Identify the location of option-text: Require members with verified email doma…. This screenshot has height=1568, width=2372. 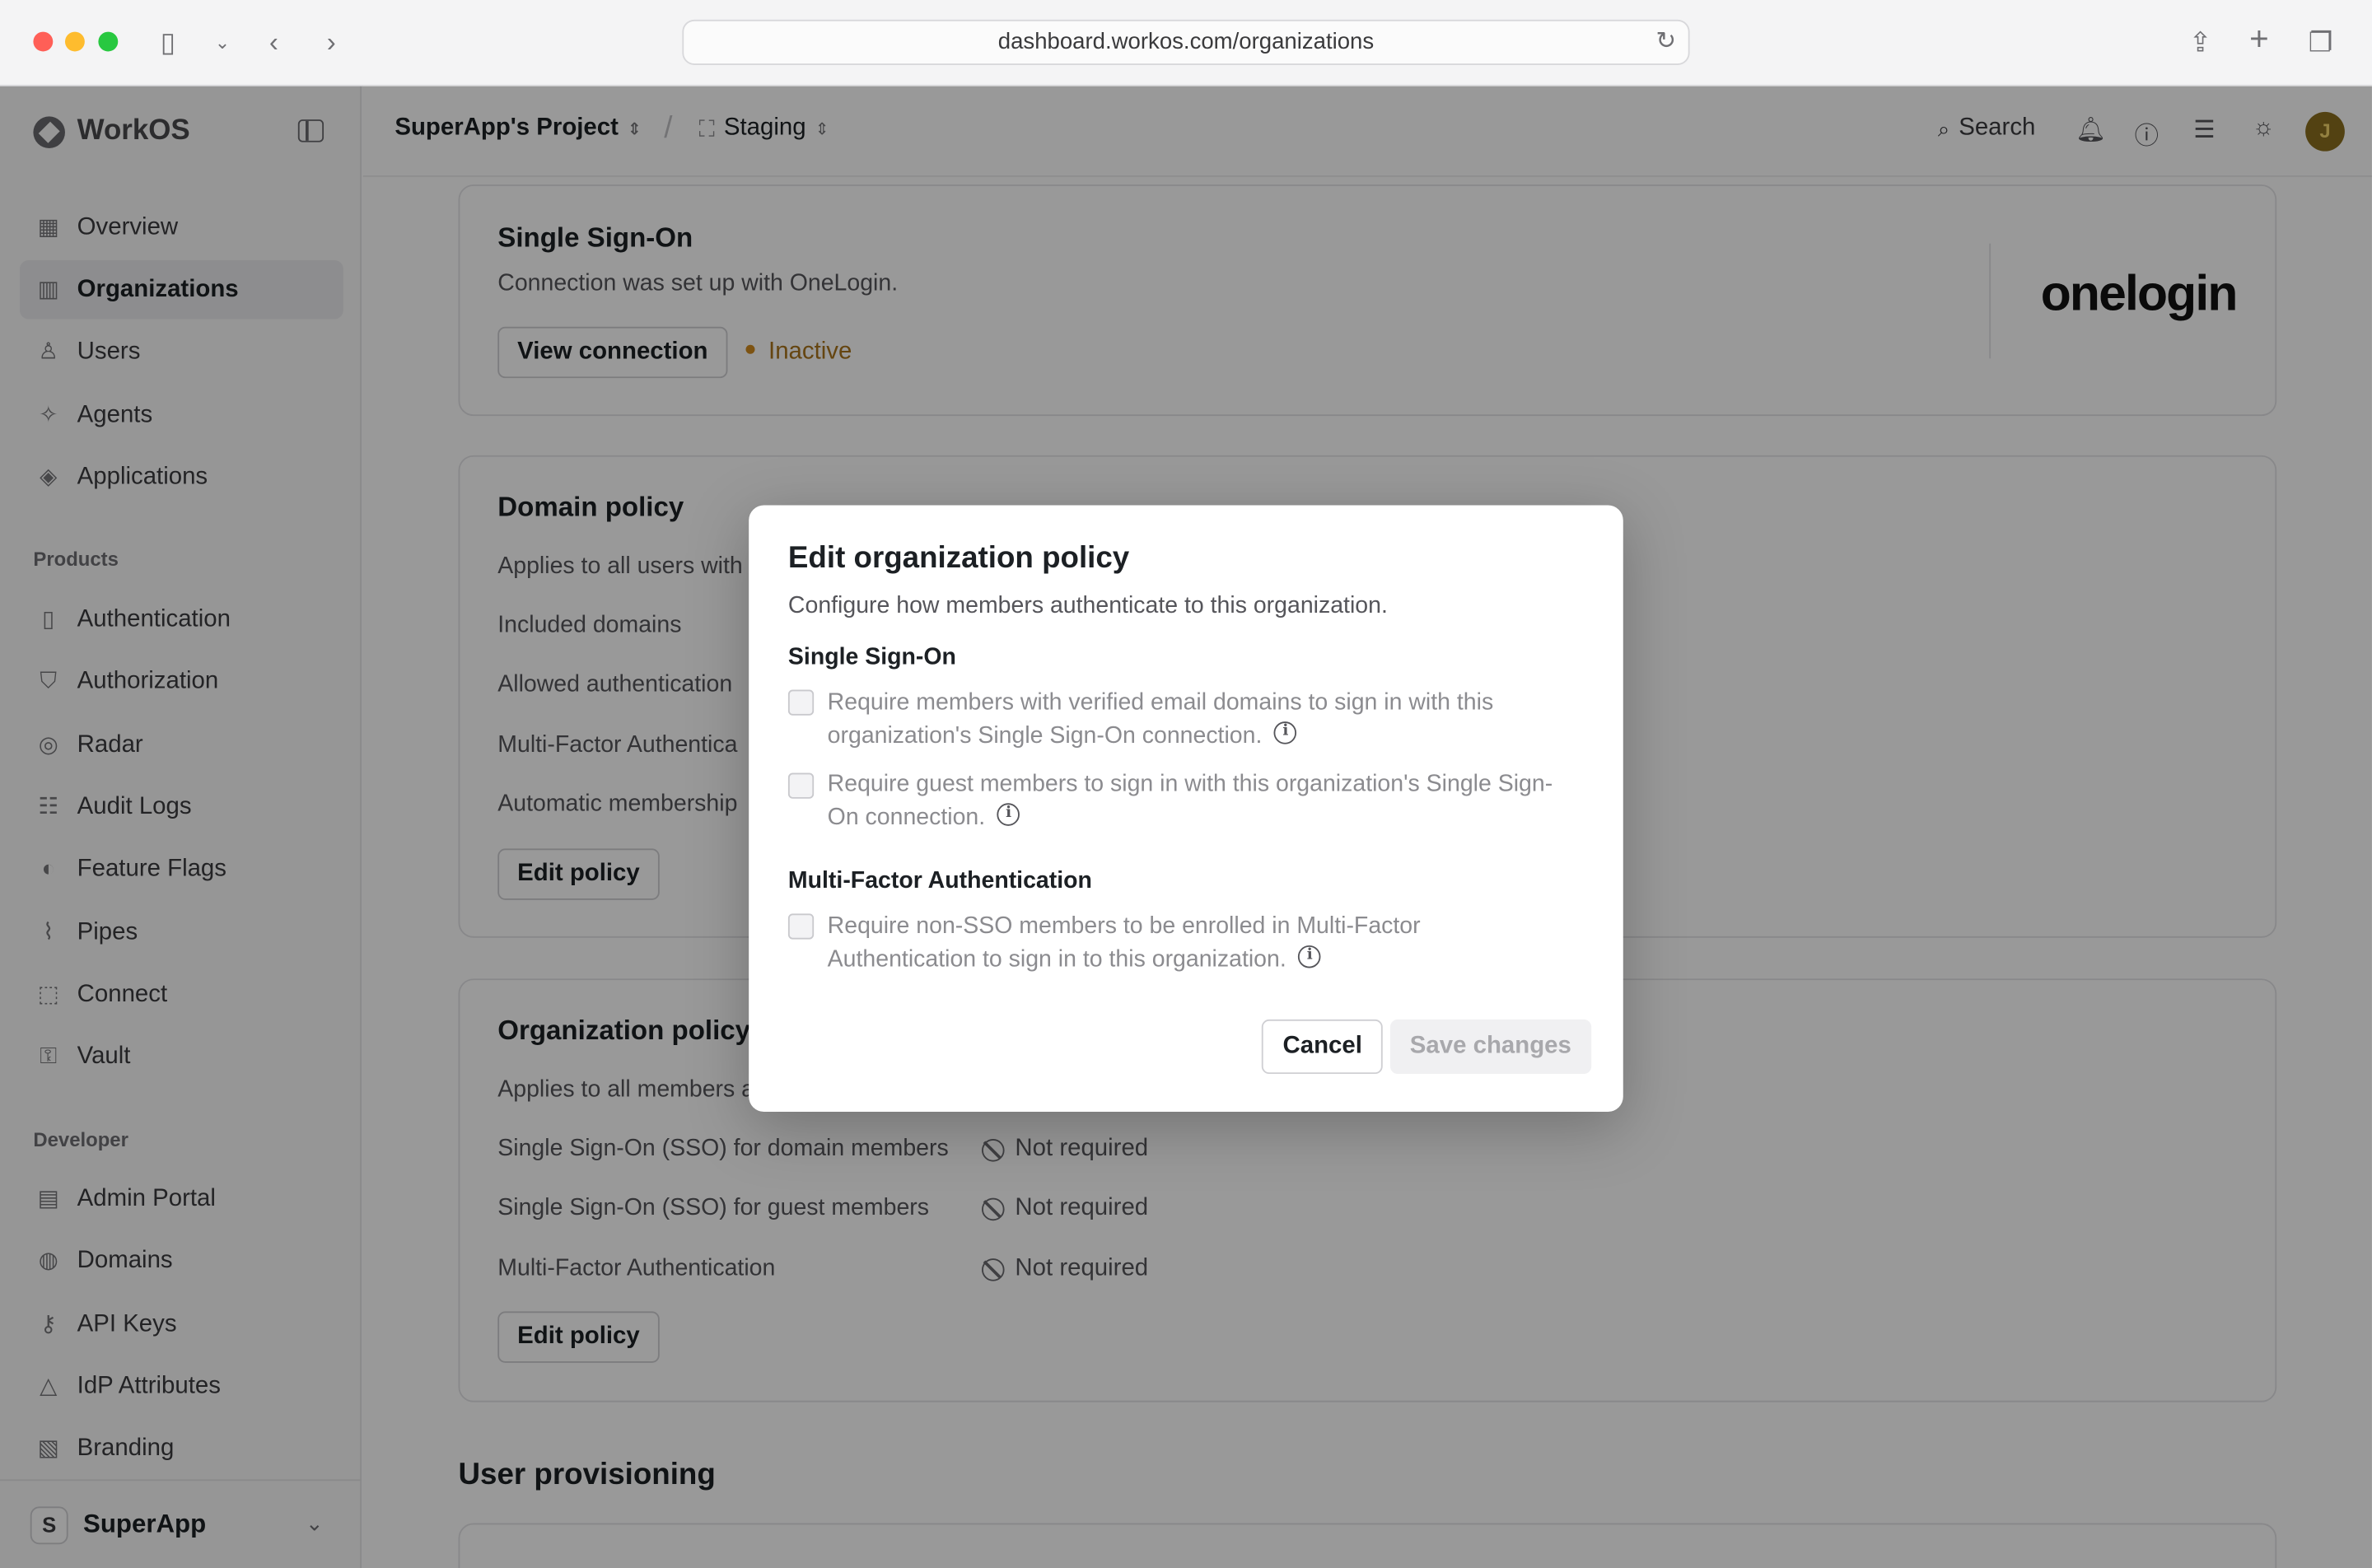
(1160, 719).